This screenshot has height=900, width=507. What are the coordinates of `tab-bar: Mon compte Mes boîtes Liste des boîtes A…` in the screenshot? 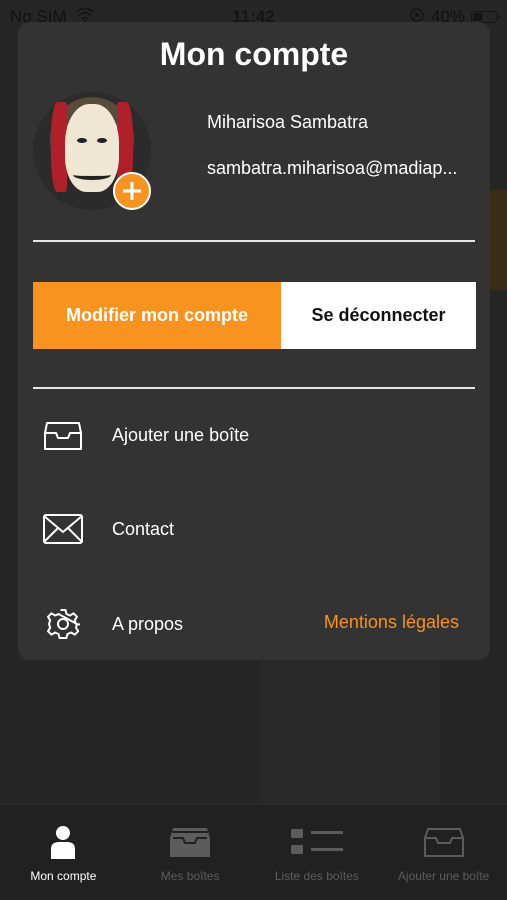 It's located at (253, 852).